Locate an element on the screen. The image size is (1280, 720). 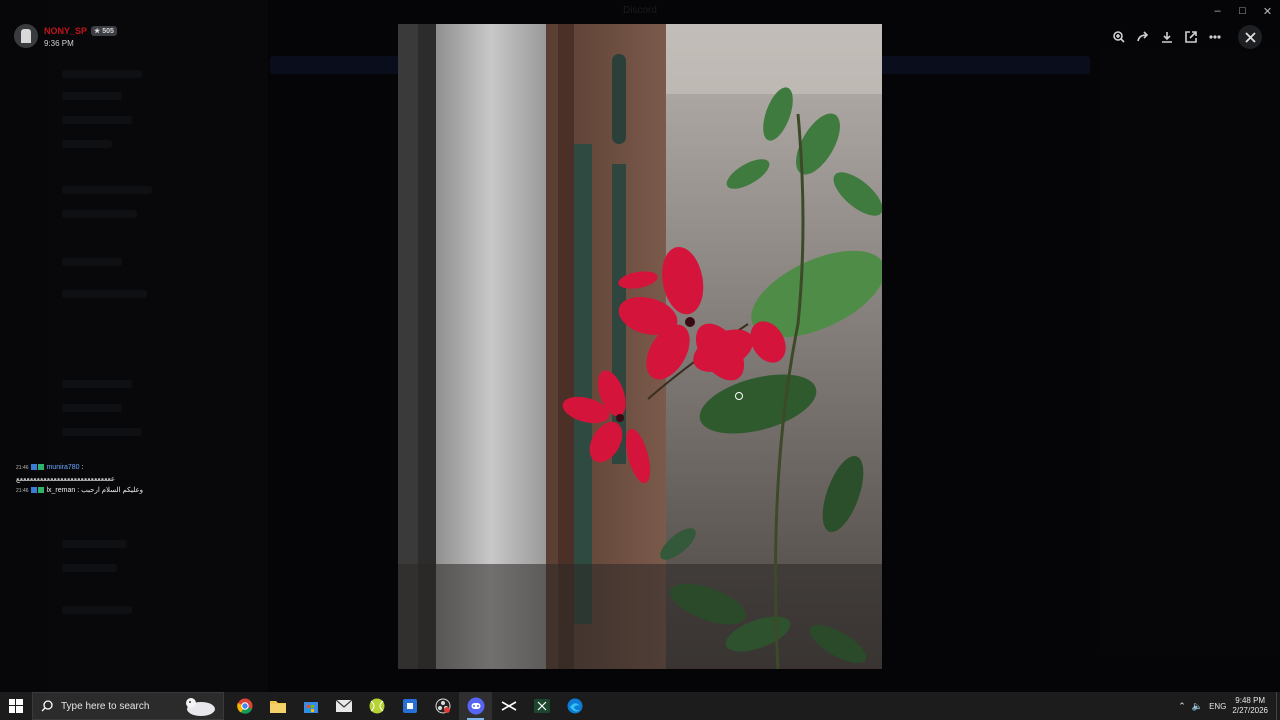
window-controls: – □ ✕ is located at coordinates (1242, 11).